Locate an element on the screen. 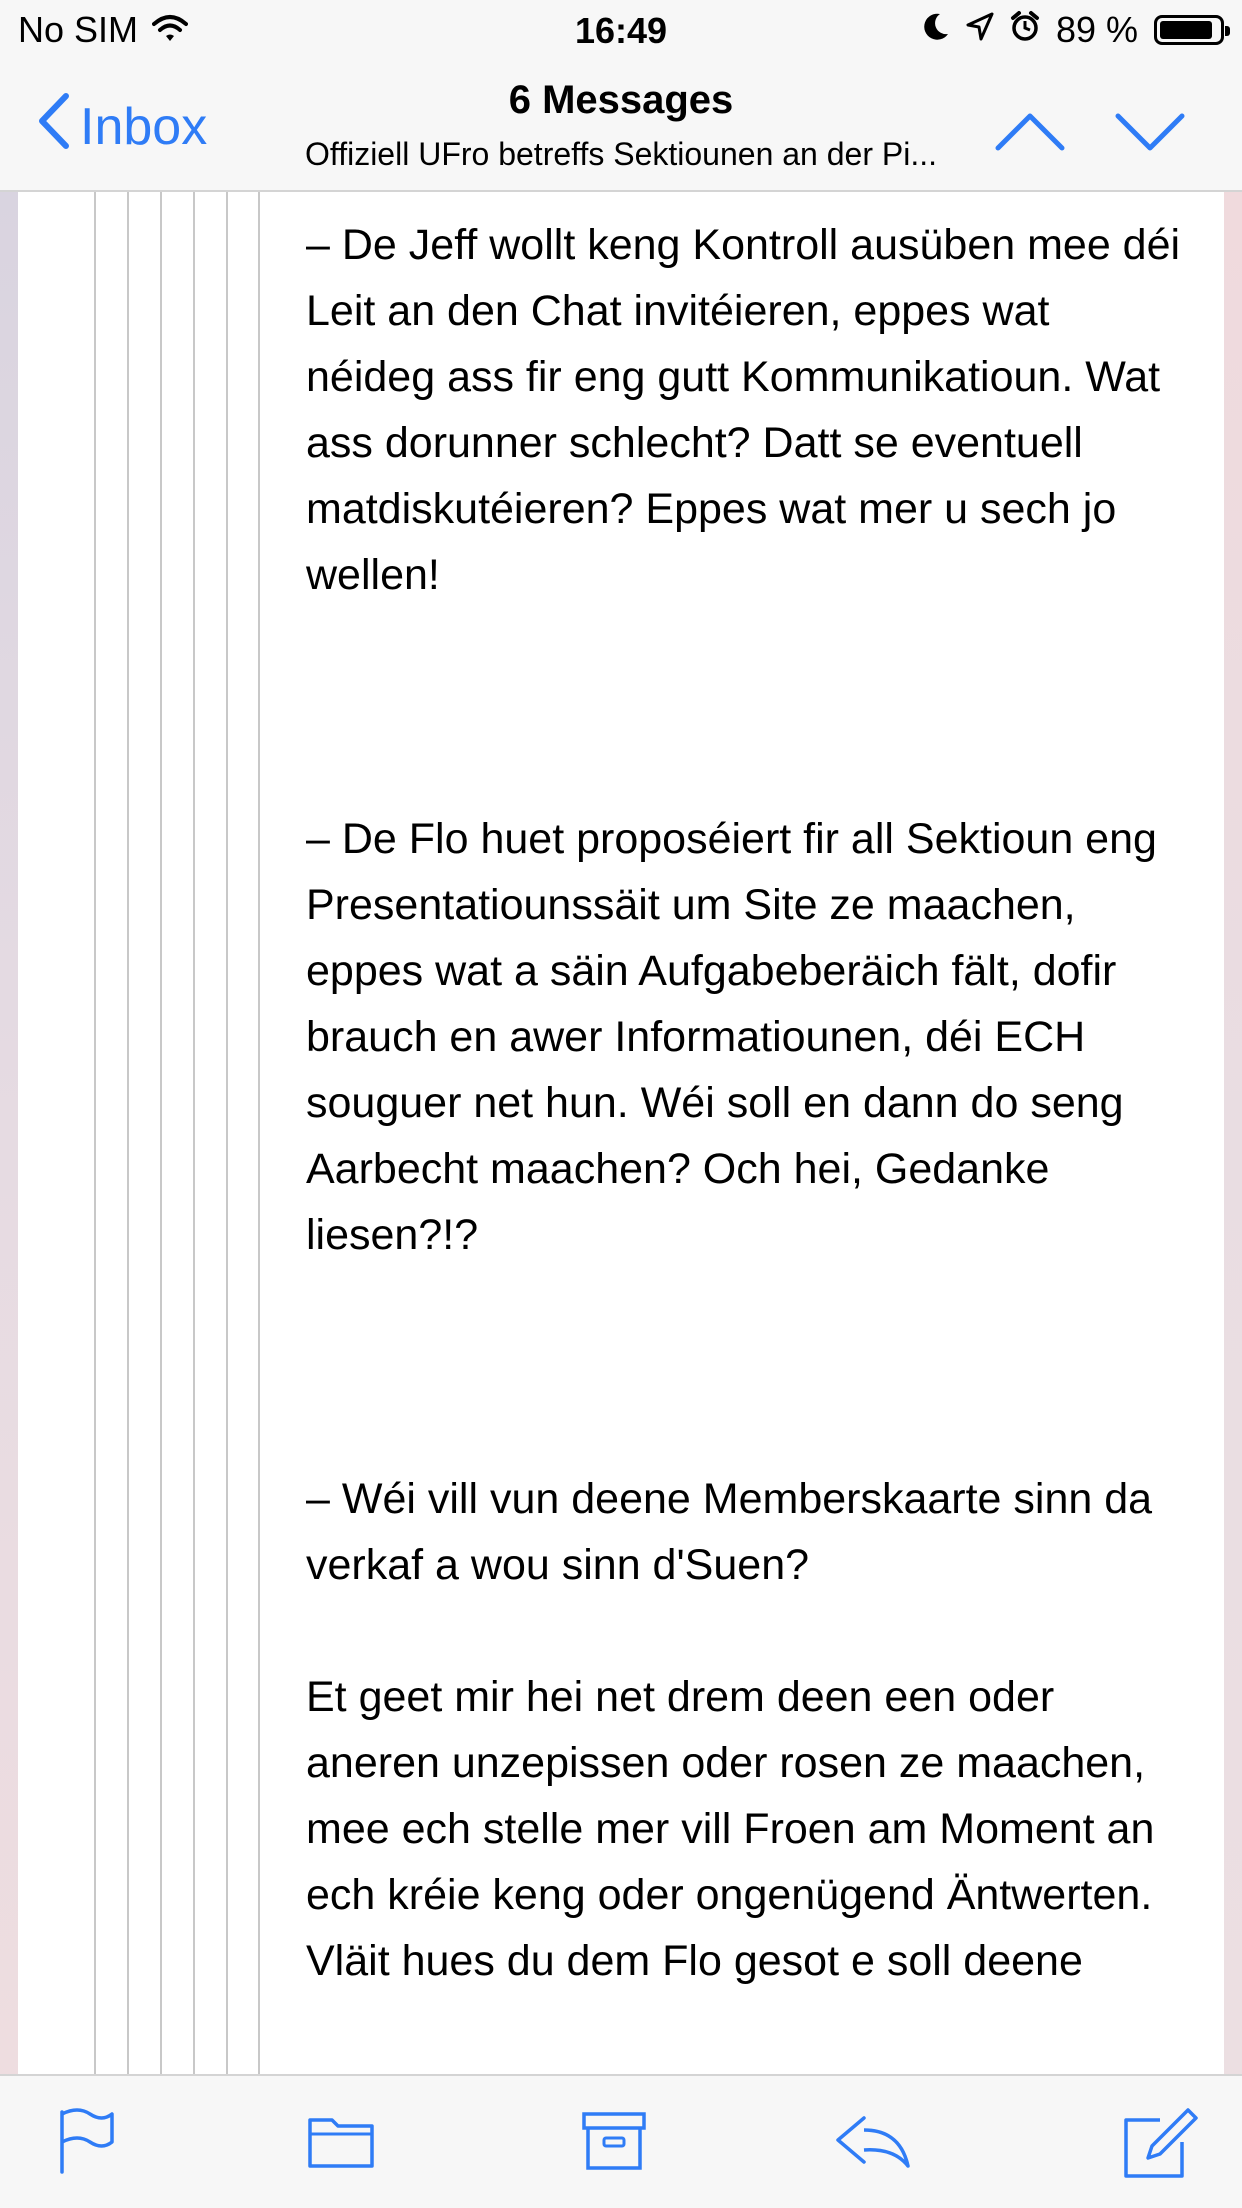  chevron-down-icon is located at coordinates (1150, 139).